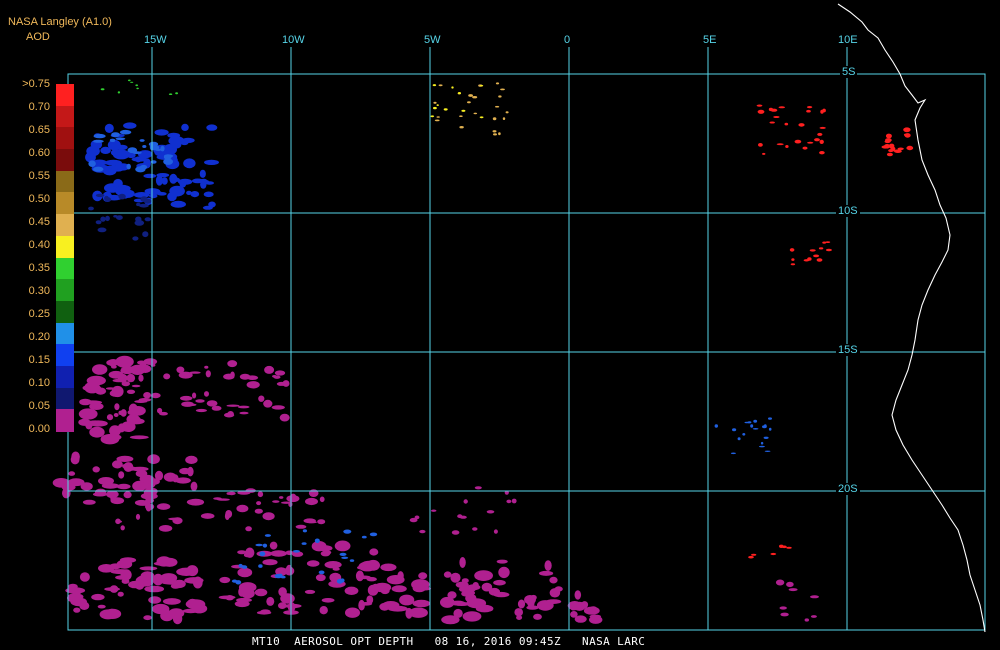  I want to click on colorbar-tick-label: 0.65, so click(39, 130).